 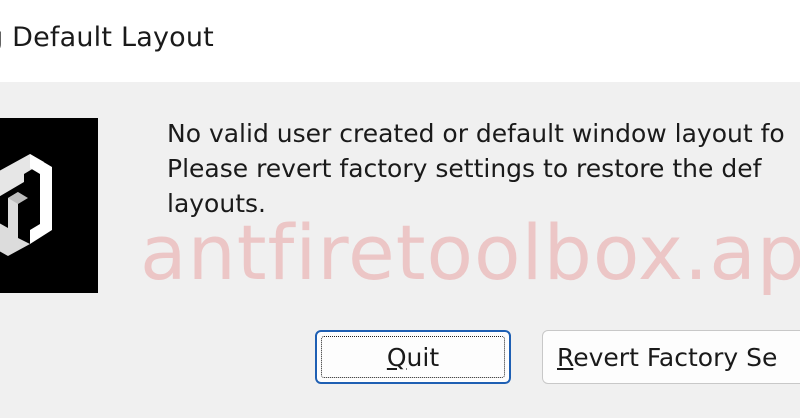 What do you see at coordinates (107, 37) in the screenshot?
I see `dialog-title: g Default Layout` at bounding box center [107, 37].